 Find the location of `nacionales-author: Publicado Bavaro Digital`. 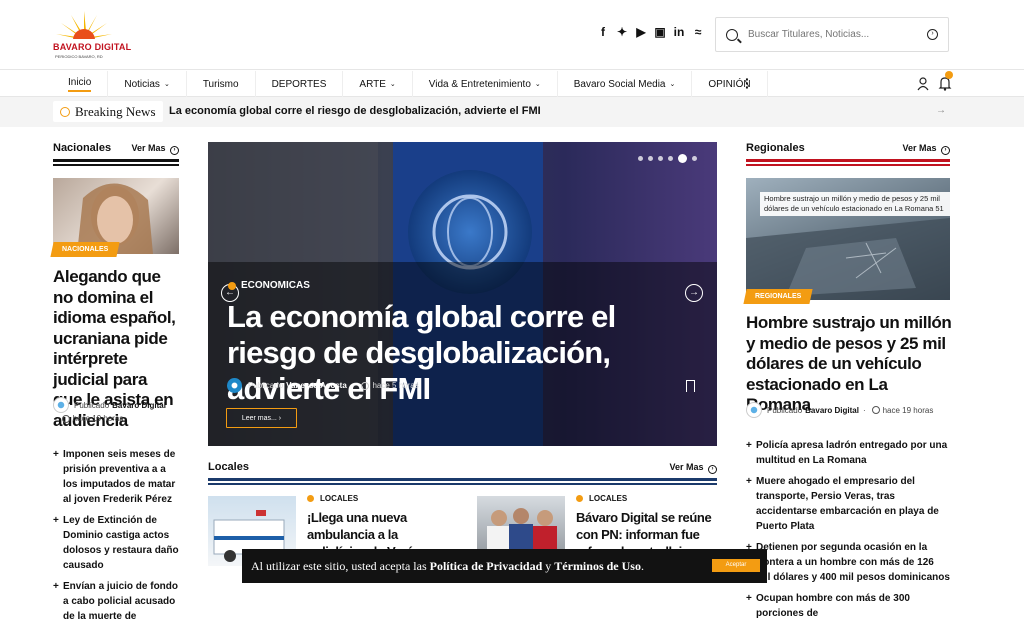

nacionales-author: Publicado Bavaro Digital is located at coordinates (109, 405).